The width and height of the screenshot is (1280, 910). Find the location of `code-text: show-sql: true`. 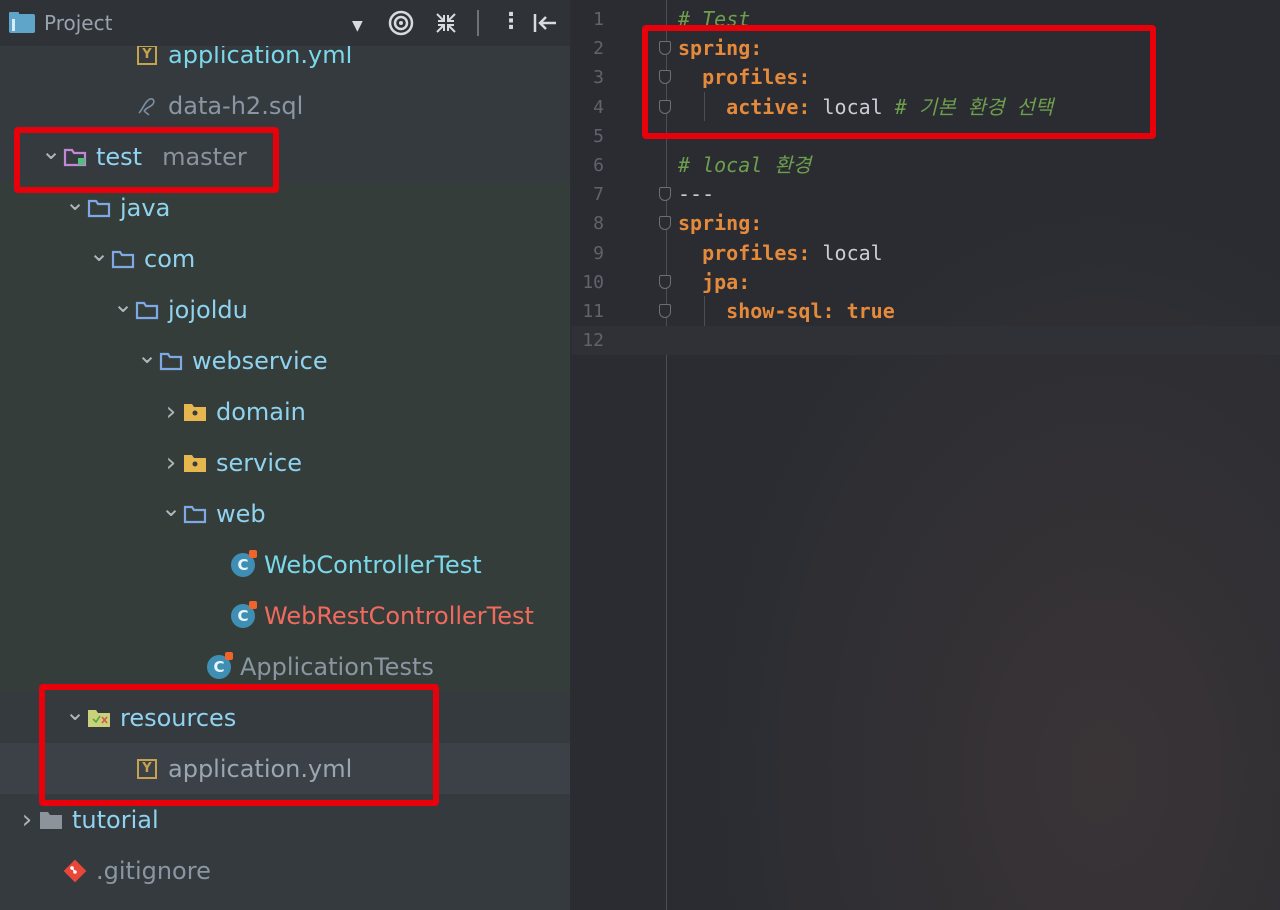

code-text: show-sql: true is located at coordinates (786, 311).